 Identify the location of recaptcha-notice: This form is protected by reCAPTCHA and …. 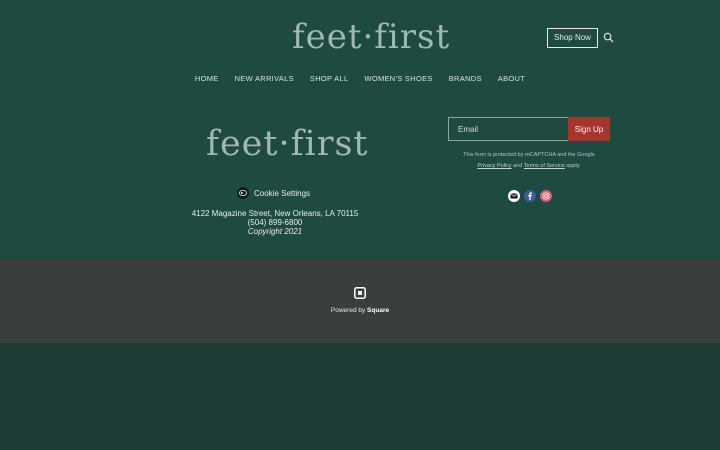
(529, 161).